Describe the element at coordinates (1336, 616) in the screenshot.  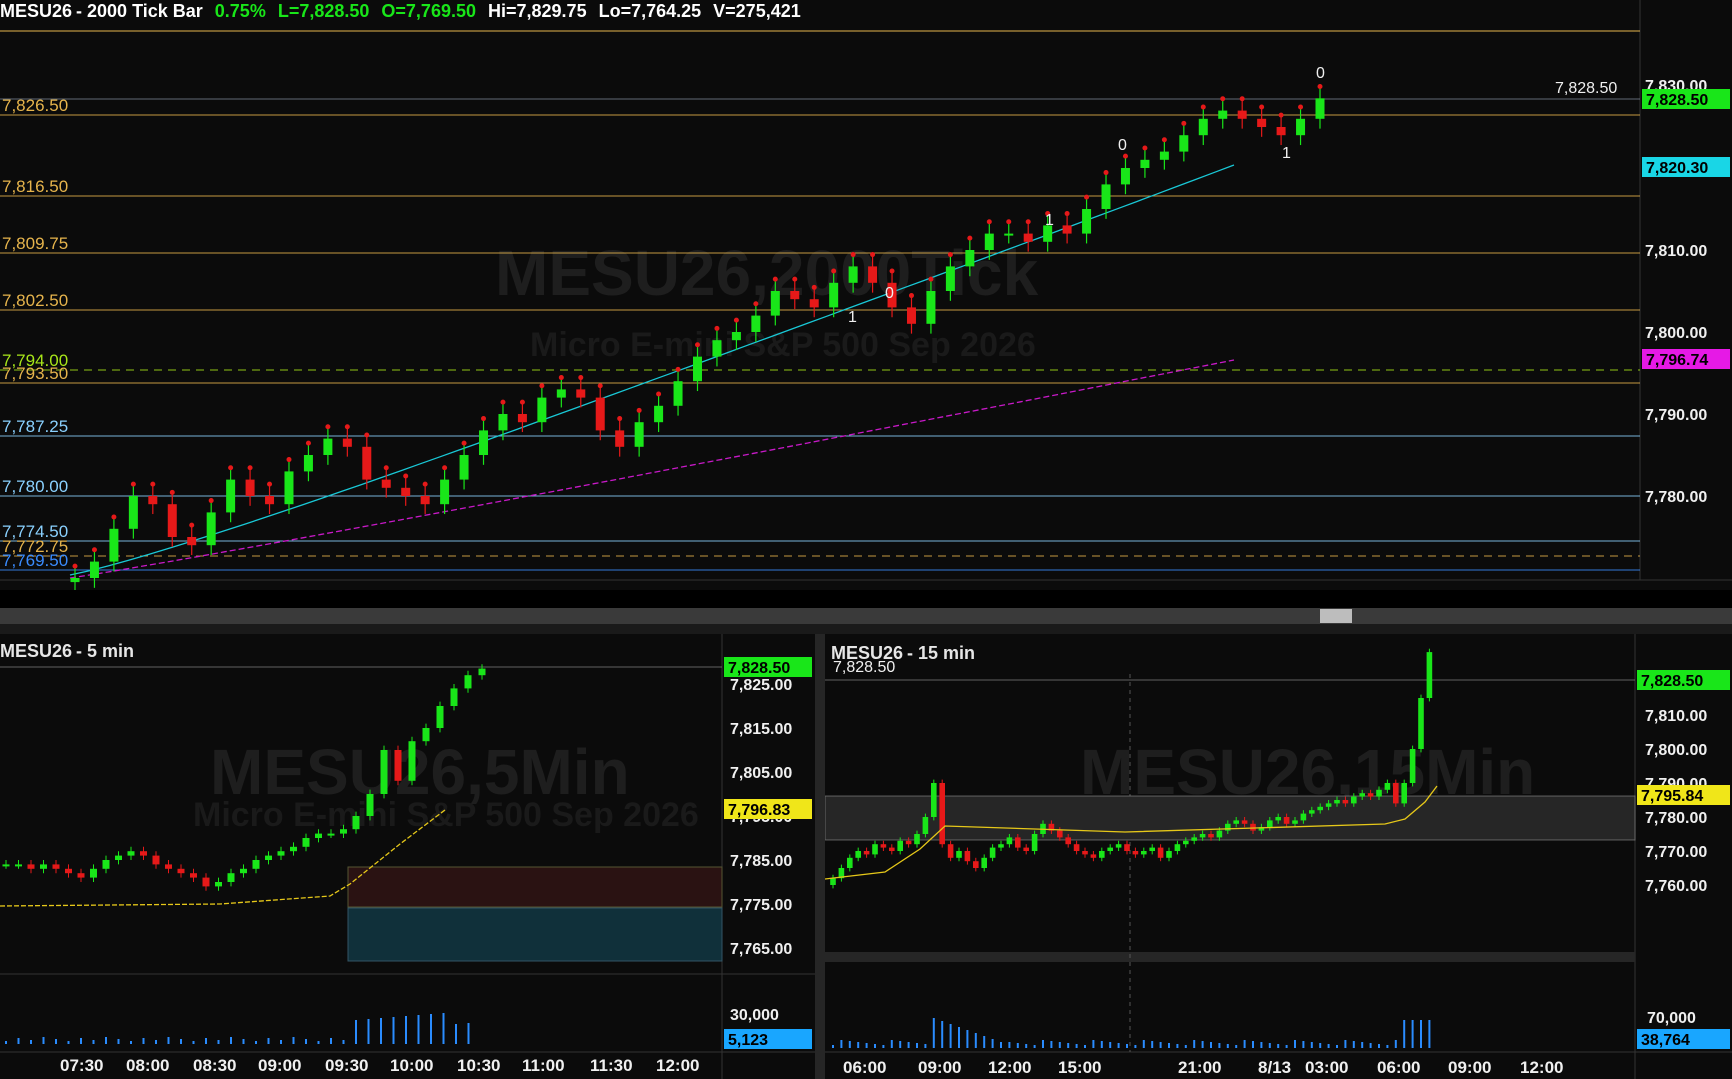
I see `tick-chart-scroll-thumb` at that location.